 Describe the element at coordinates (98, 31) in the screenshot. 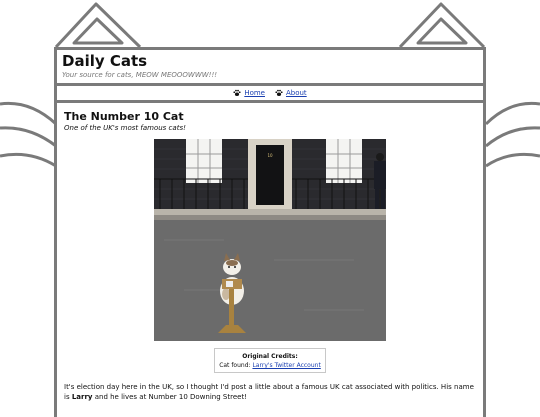

I see `left-ear-inner` at that location.